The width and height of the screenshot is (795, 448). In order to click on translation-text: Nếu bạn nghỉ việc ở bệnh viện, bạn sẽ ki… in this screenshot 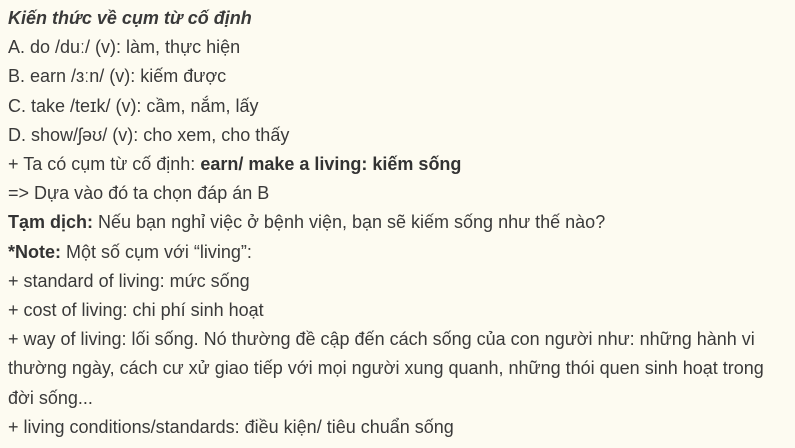, I will do `click(349, 222)`.